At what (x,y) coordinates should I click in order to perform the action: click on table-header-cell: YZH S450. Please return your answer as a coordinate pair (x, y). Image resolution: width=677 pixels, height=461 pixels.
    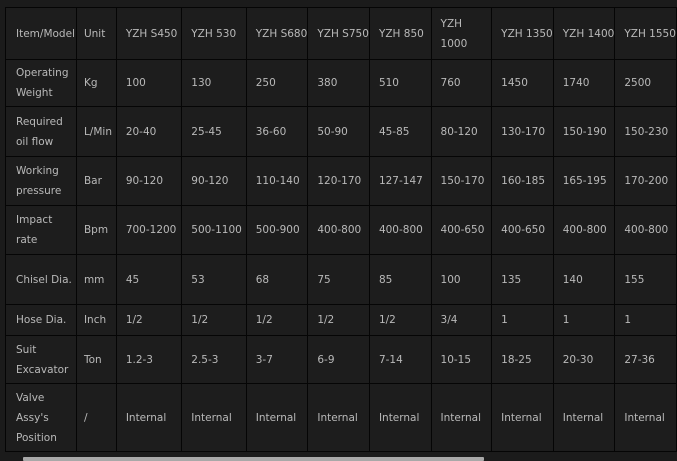
    Looking at the image, I should click on (149, 33).